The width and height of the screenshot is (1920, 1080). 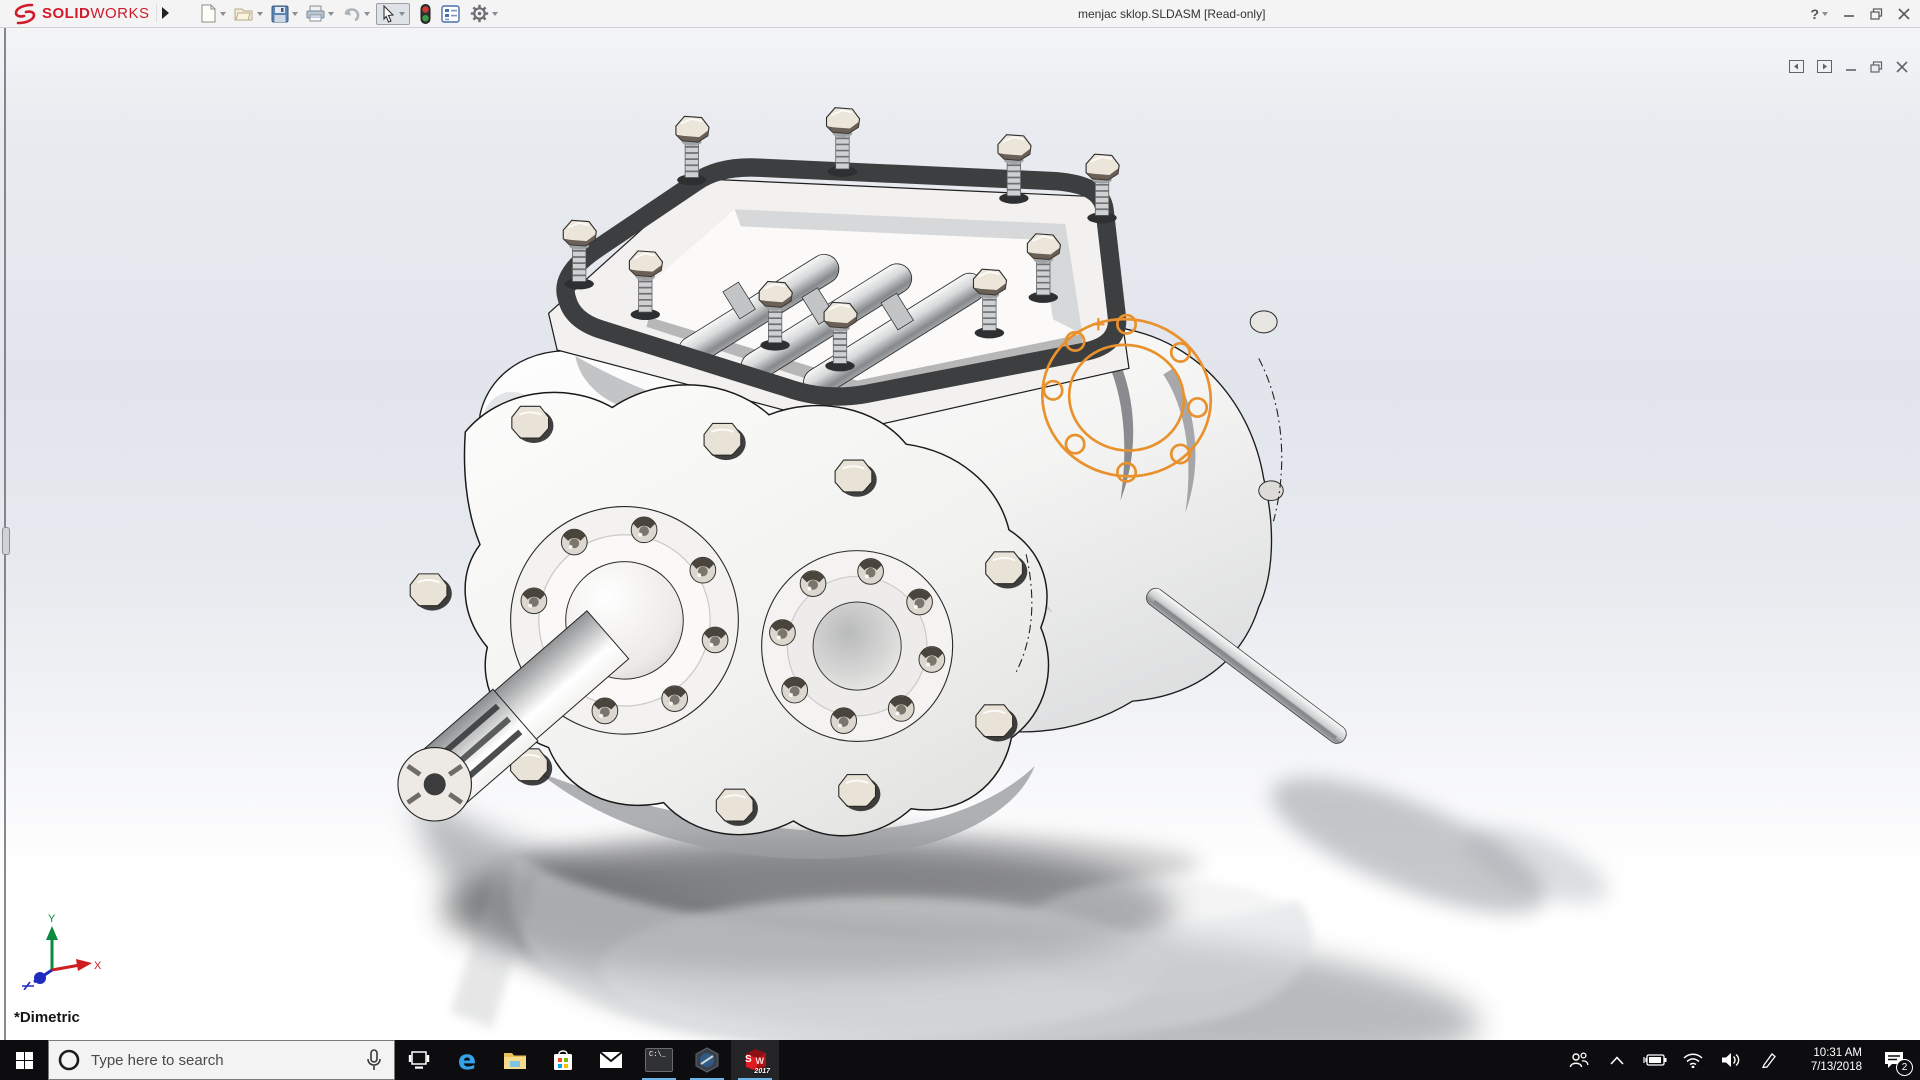 What do you see at coordinates (1819, 14) in the screenshot?
I see `help-button: ?` at bounding box center [1819, 14].